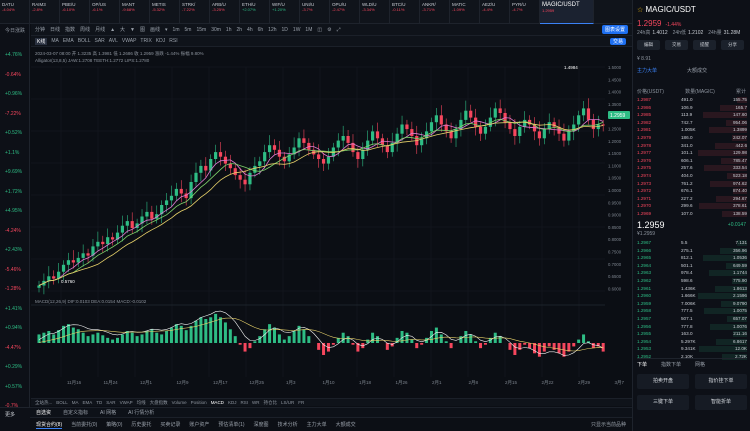 The width and height of the screenshot is (750, 431). What do you see at coordinates (13, 231) in the screenshot?
I see `change-item: -4.24%` at bounding box center [13, 231].